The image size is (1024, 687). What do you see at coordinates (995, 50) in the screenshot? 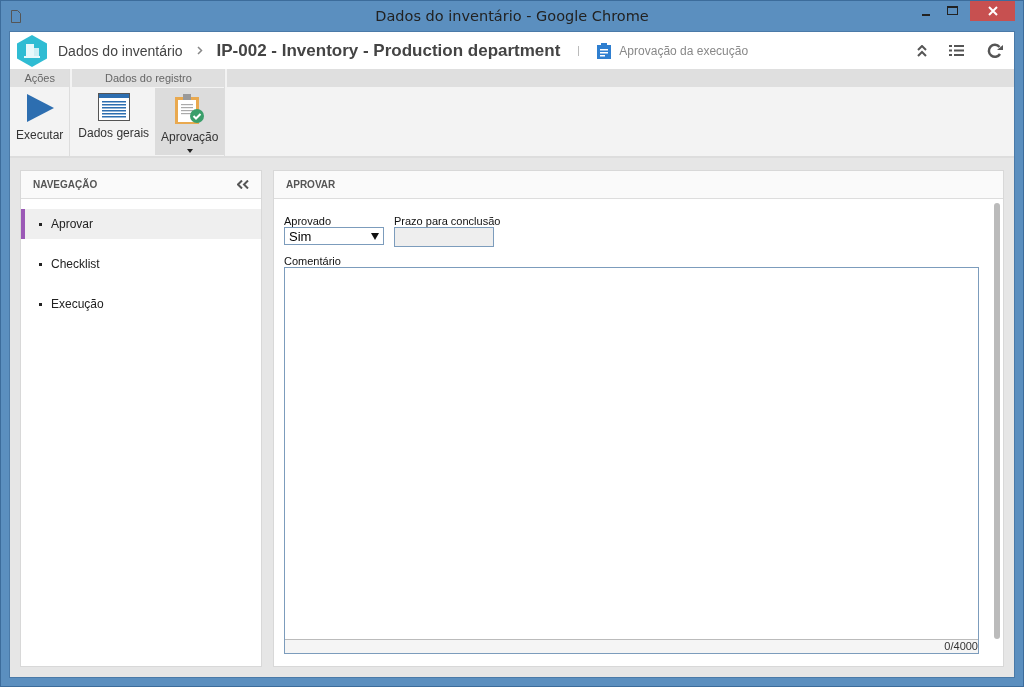
I see `refresh-icon` at bounding box center [995, 50].